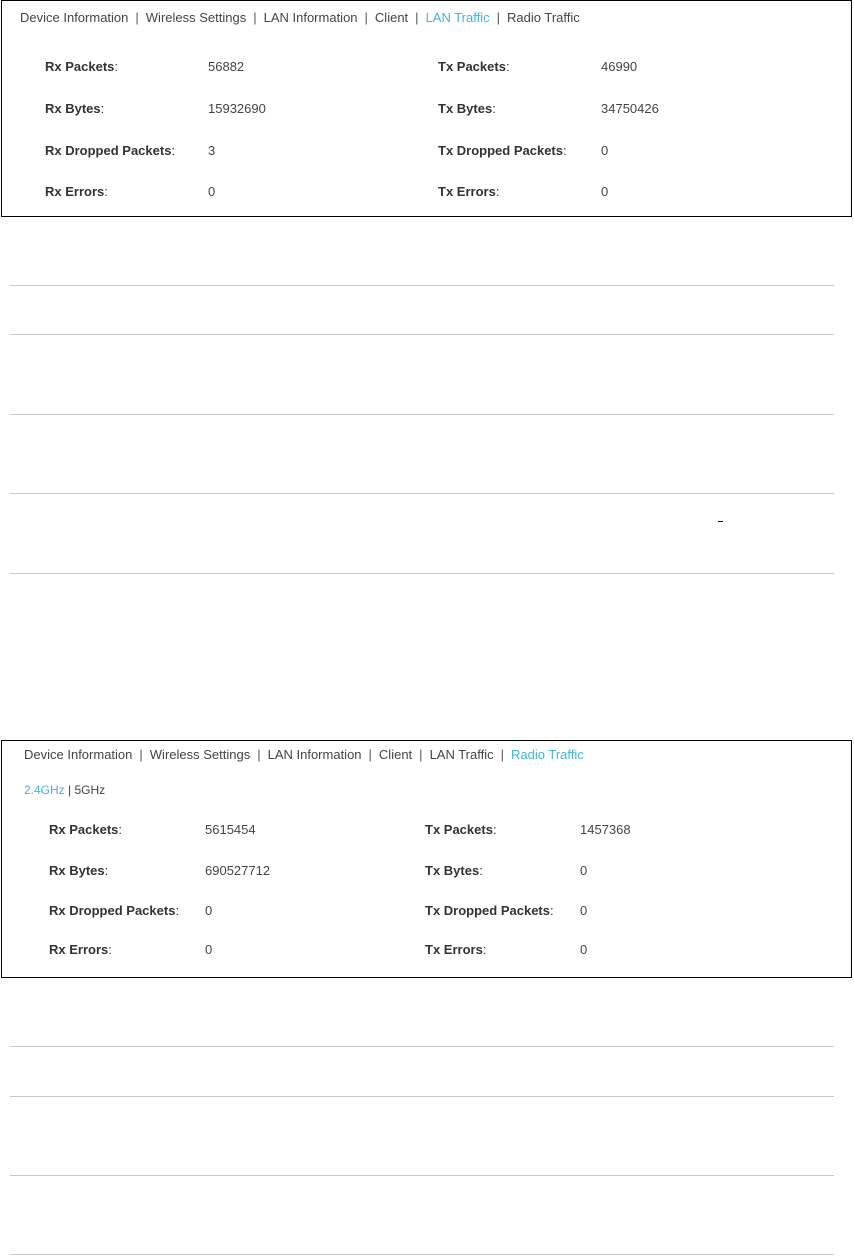 The width and height of the screenshot is (854, 1257). What do you see at coordinates (230, 829) in the screenshot?
I see `rx-packets-value: 5615454` at bounding box center [230, 829].